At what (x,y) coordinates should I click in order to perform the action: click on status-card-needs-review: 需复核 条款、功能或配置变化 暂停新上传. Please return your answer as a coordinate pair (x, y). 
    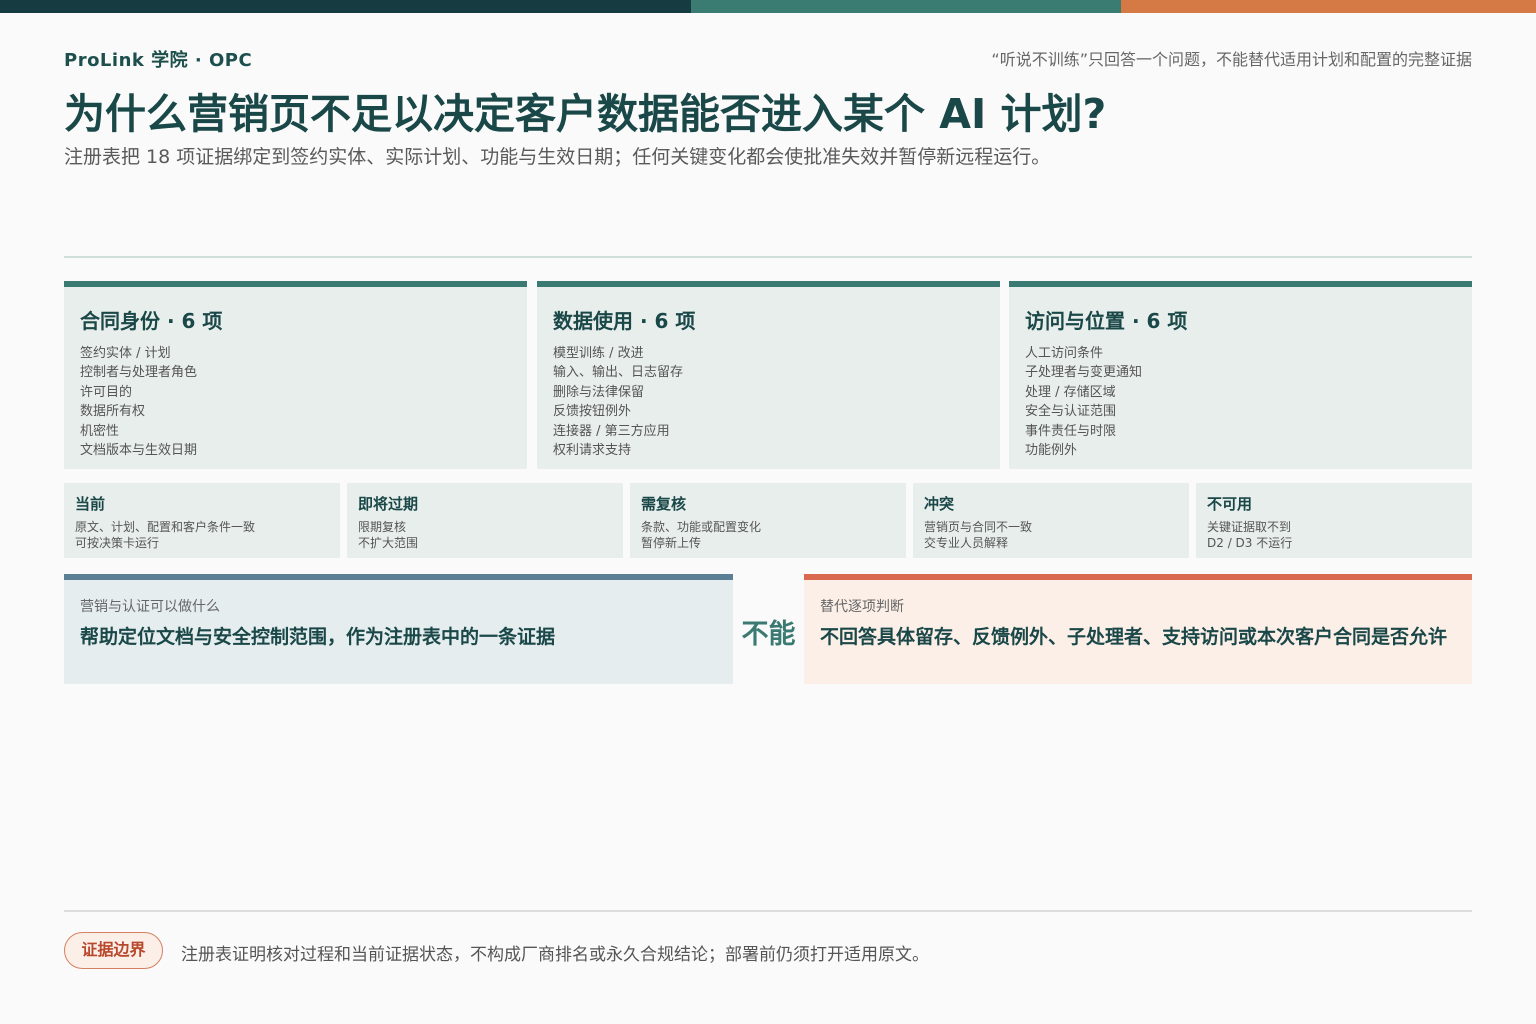
    Looking at the image, I should click on (768, 520).